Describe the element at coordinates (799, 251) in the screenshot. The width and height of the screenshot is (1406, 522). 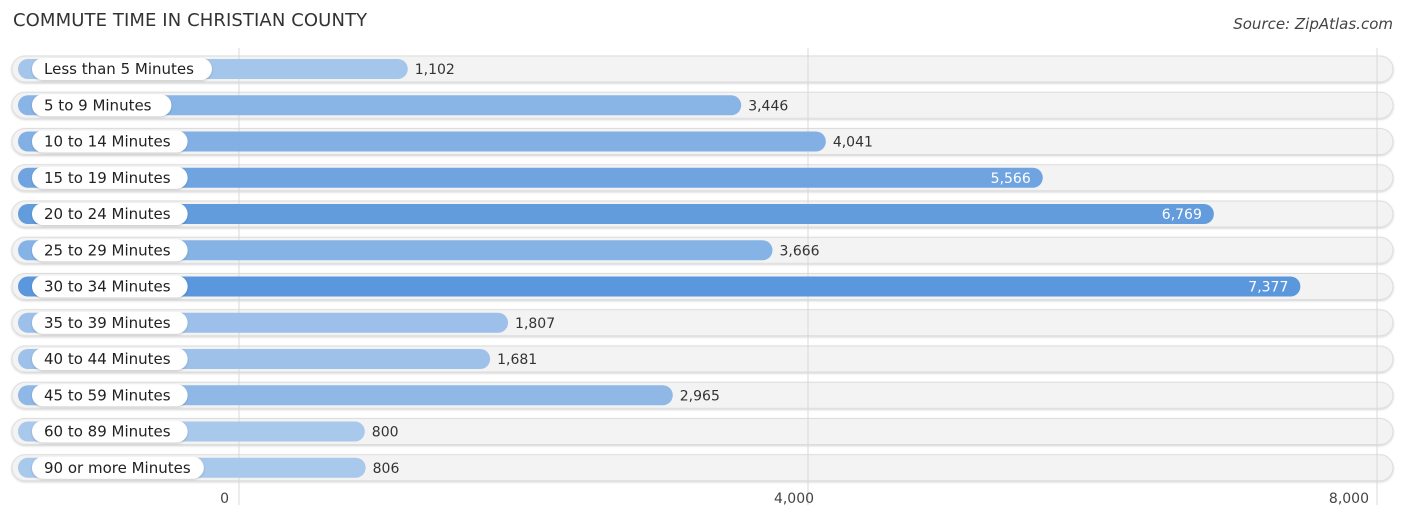
I see `value-label: 3,666` at that location.